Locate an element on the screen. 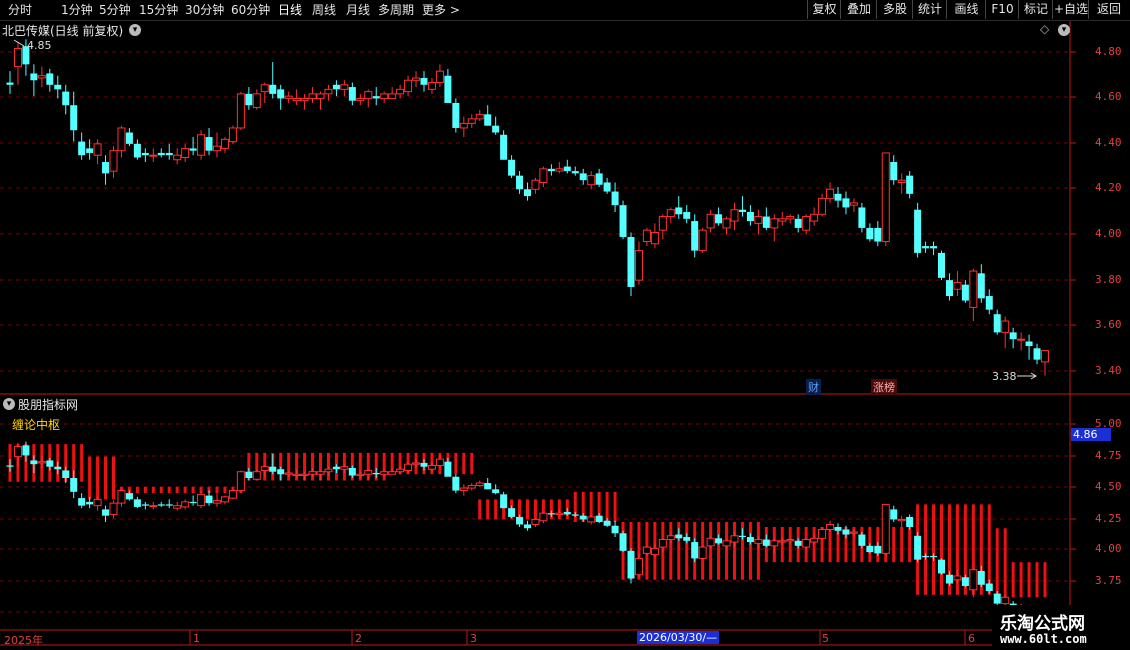 Image resolution: width=1130 pixels, height=650 pixels. toolbar-button-6: 标记 is located at coordinates (1035, 9).